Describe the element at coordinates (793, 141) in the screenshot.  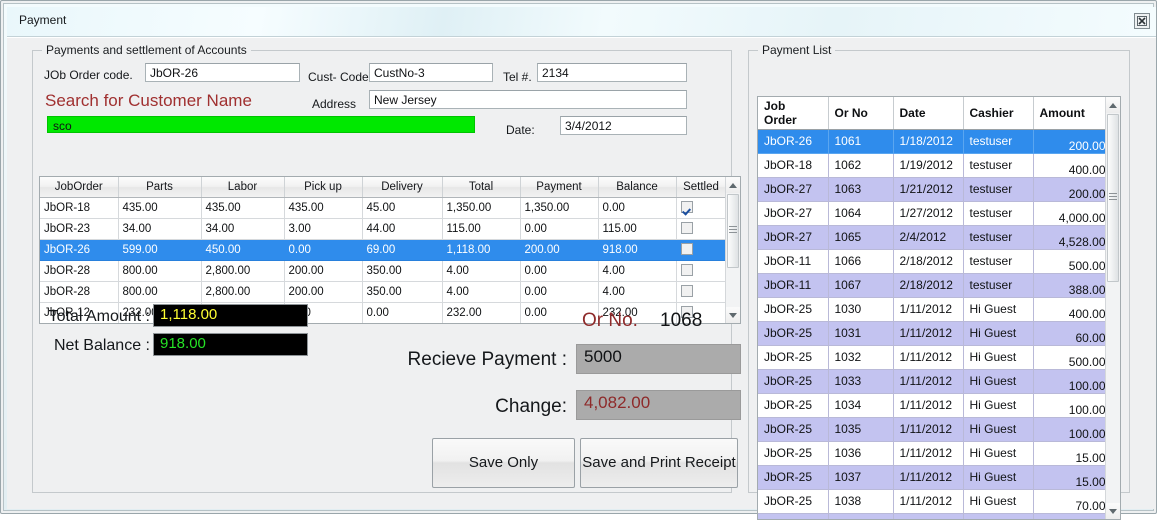
I see `payment-list-cell: JbOR-26` at that location.